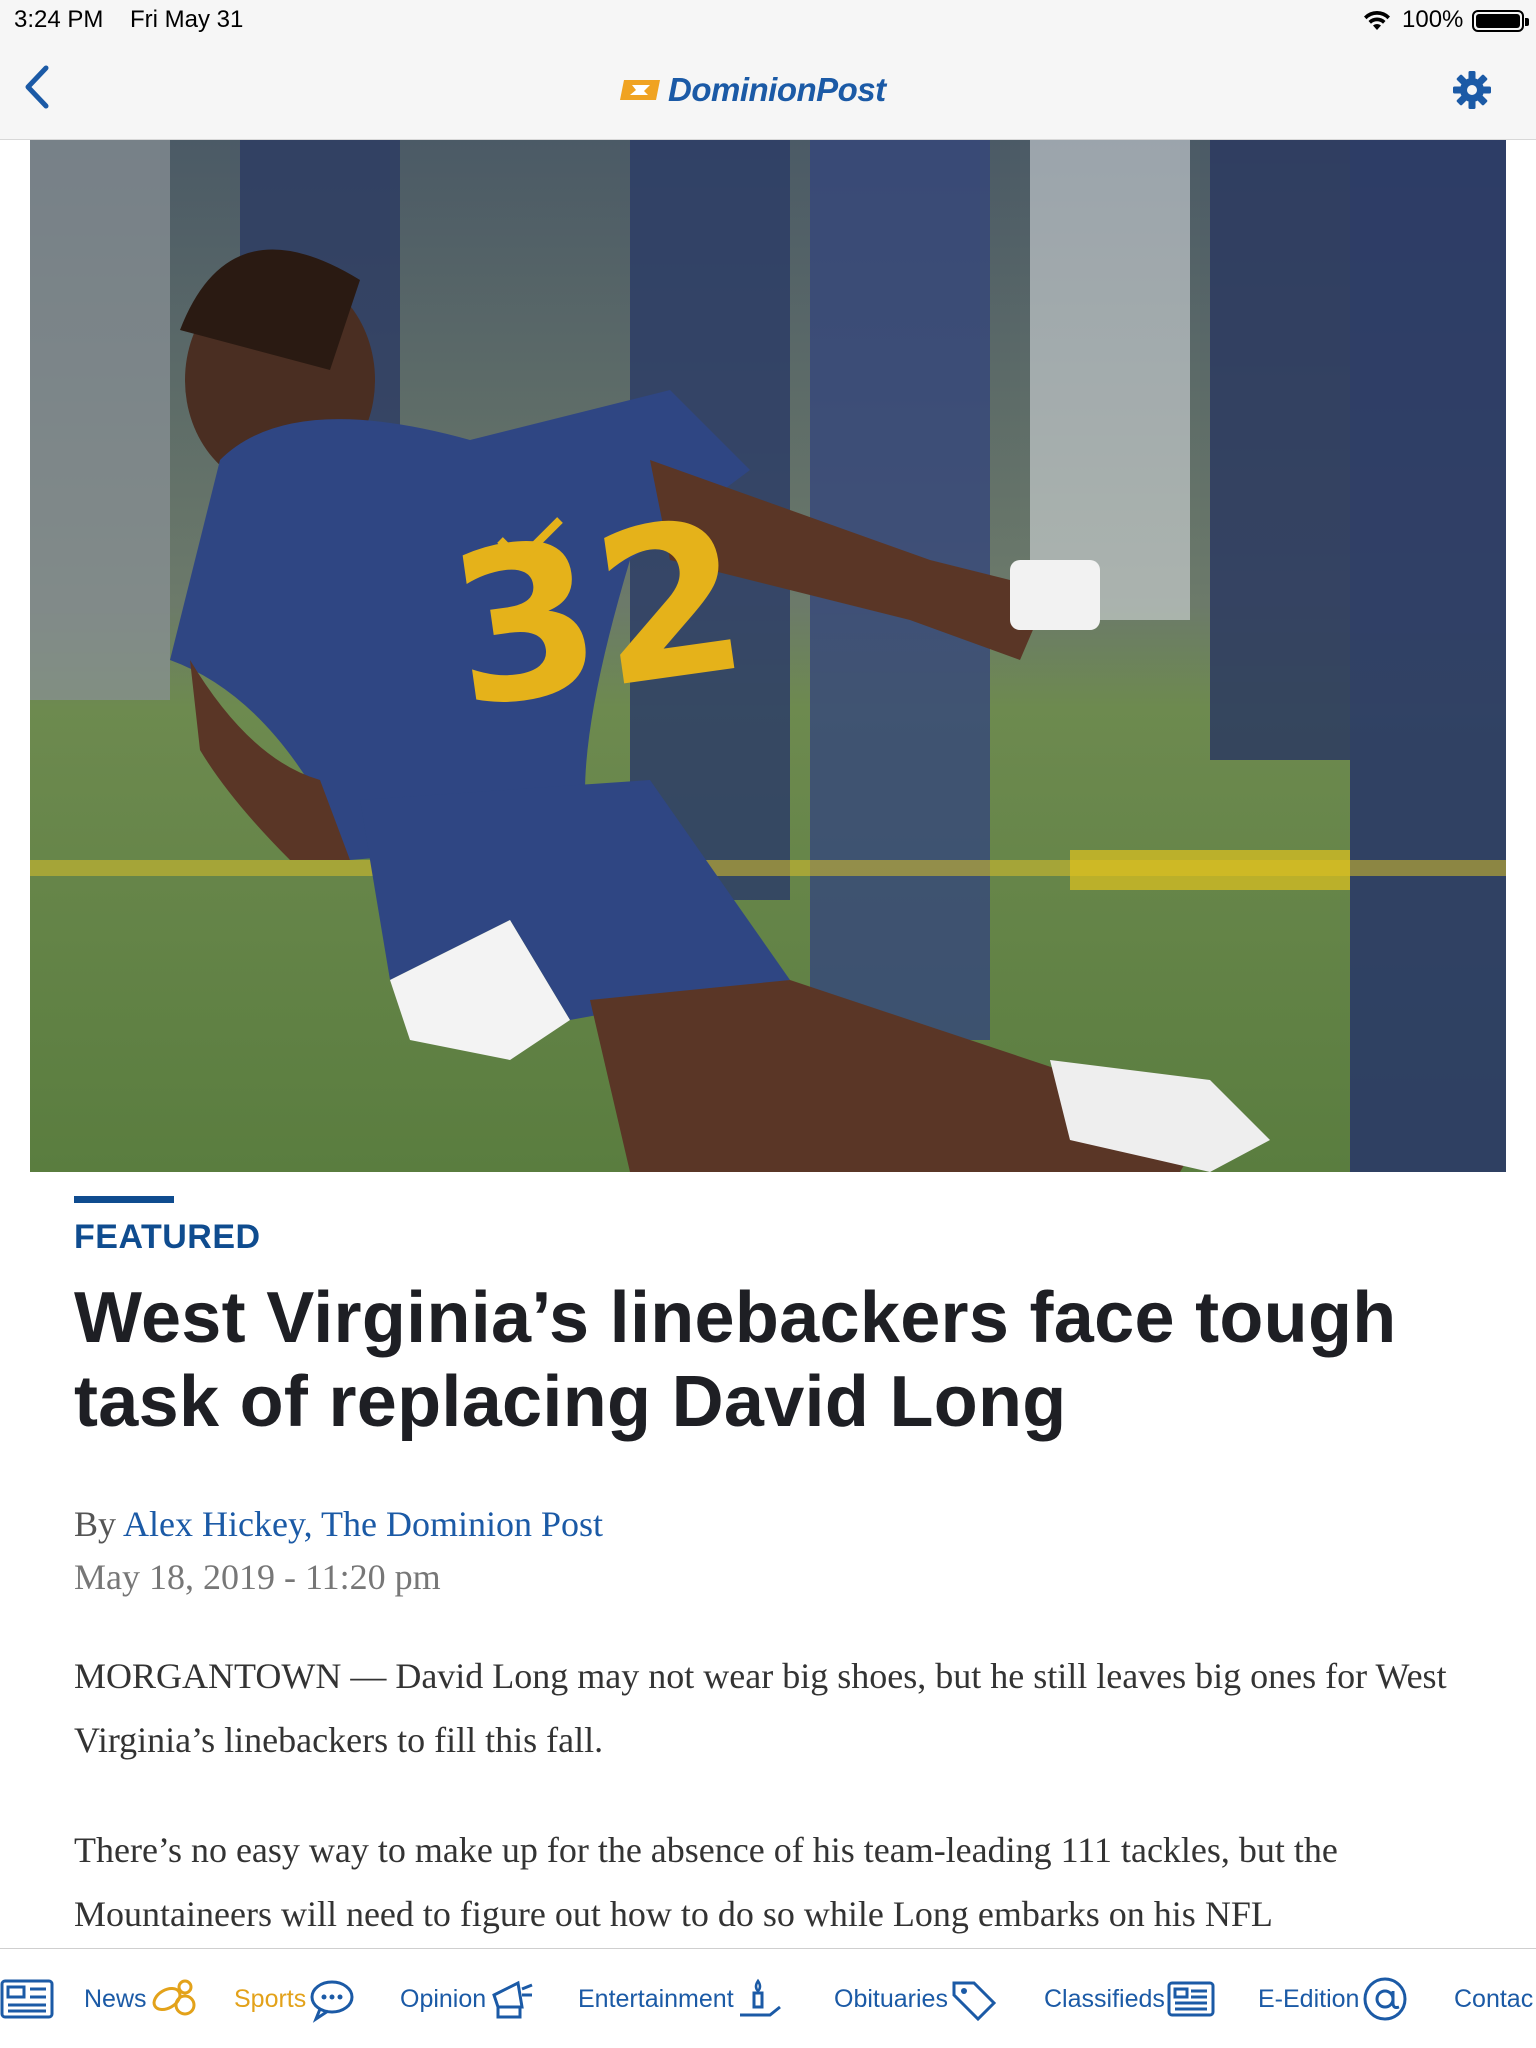 This screenshot has width=1536, height=2048. Describe the element at coordinates (974, 2001) in the screenshot. I see `tag-icon` at that location.